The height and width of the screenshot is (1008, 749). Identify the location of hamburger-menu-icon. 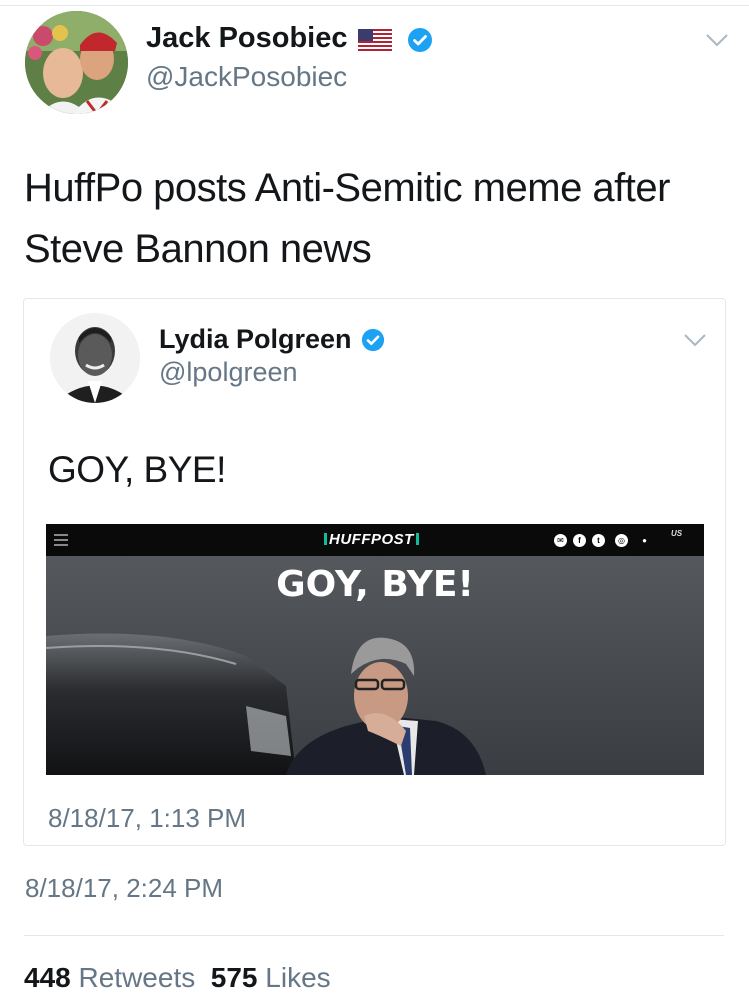
(61, 540).